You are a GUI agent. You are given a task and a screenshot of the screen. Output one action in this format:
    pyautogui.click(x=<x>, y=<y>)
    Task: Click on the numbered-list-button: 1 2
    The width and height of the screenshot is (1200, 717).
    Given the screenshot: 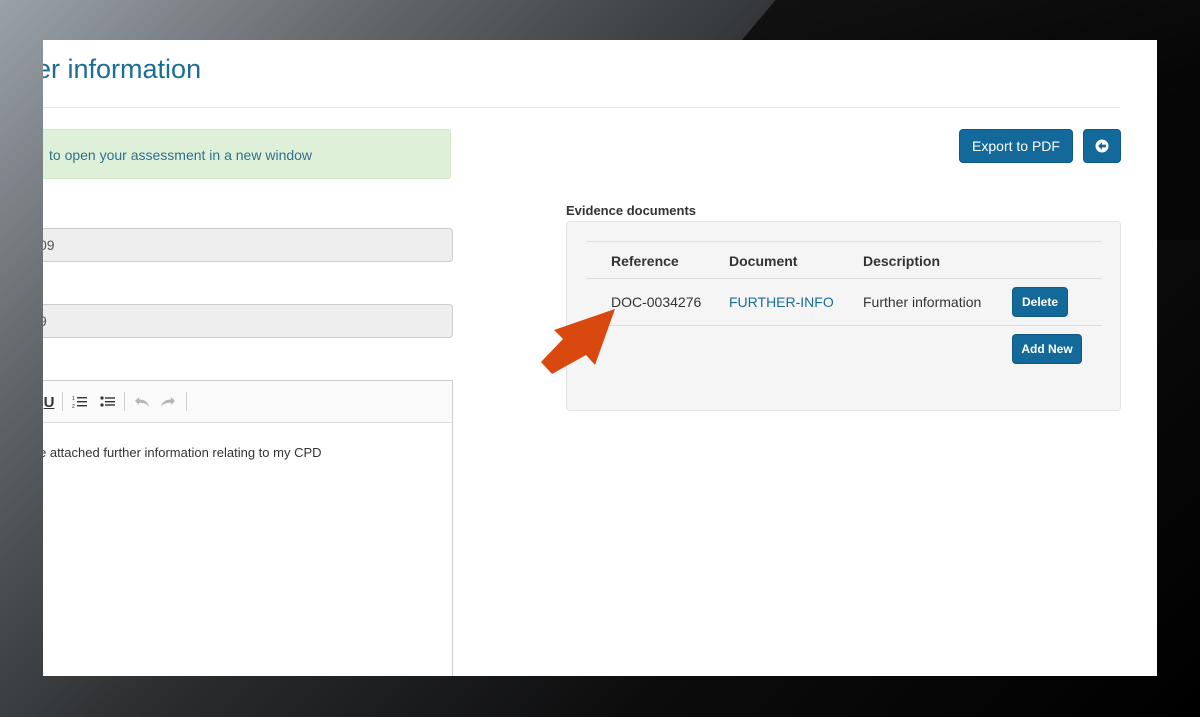 What is the action you would take?
    pyautogui.click(x=80, y=402)
    